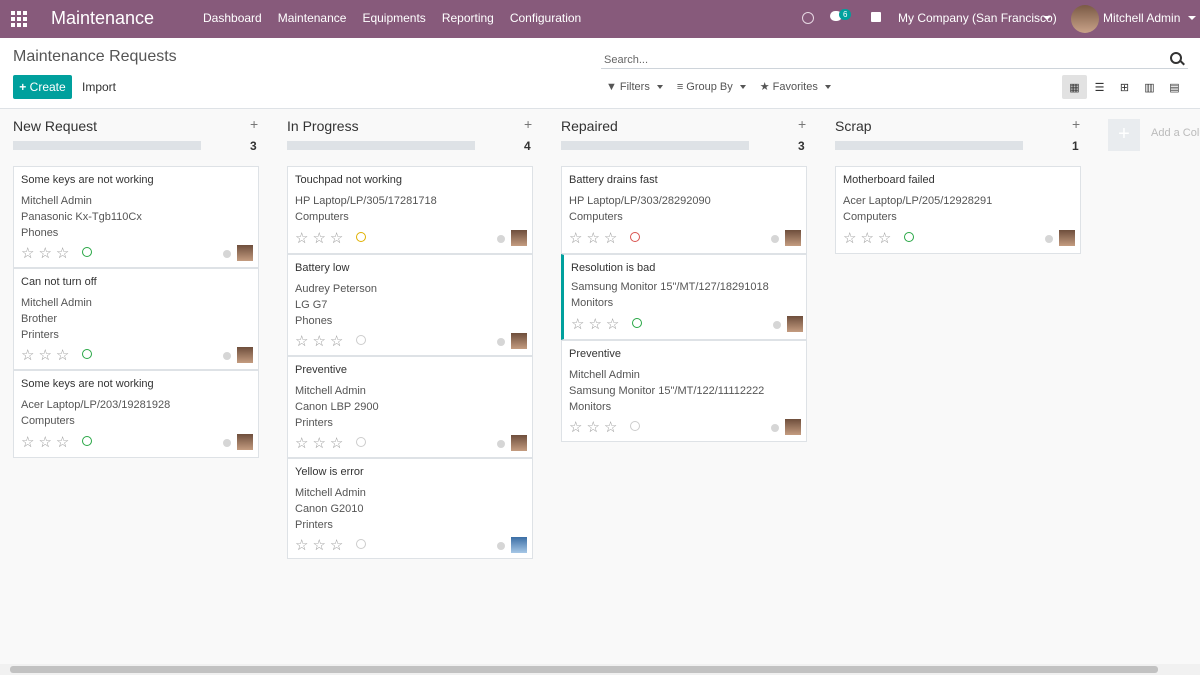 The image size is (1200, 675). I want to click on menu-equipments: Equipments, so click(393, 19).